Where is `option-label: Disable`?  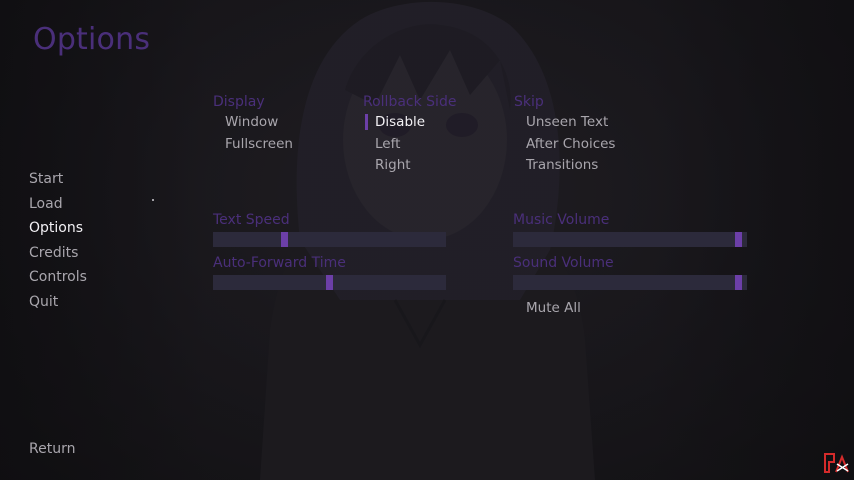 option-label: Disable is located at coordinates (400, 122).